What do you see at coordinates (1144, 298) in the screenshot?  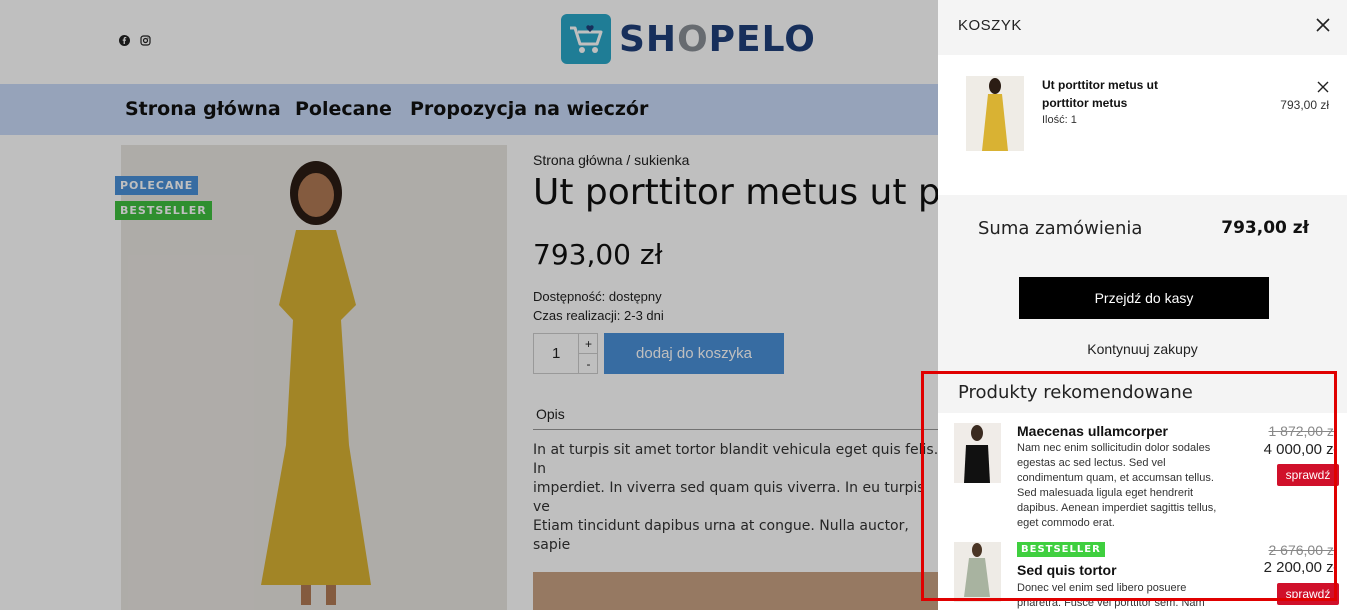 I see `checkout-button: Przejdź do kasy` at bounding box center [1144, 298].